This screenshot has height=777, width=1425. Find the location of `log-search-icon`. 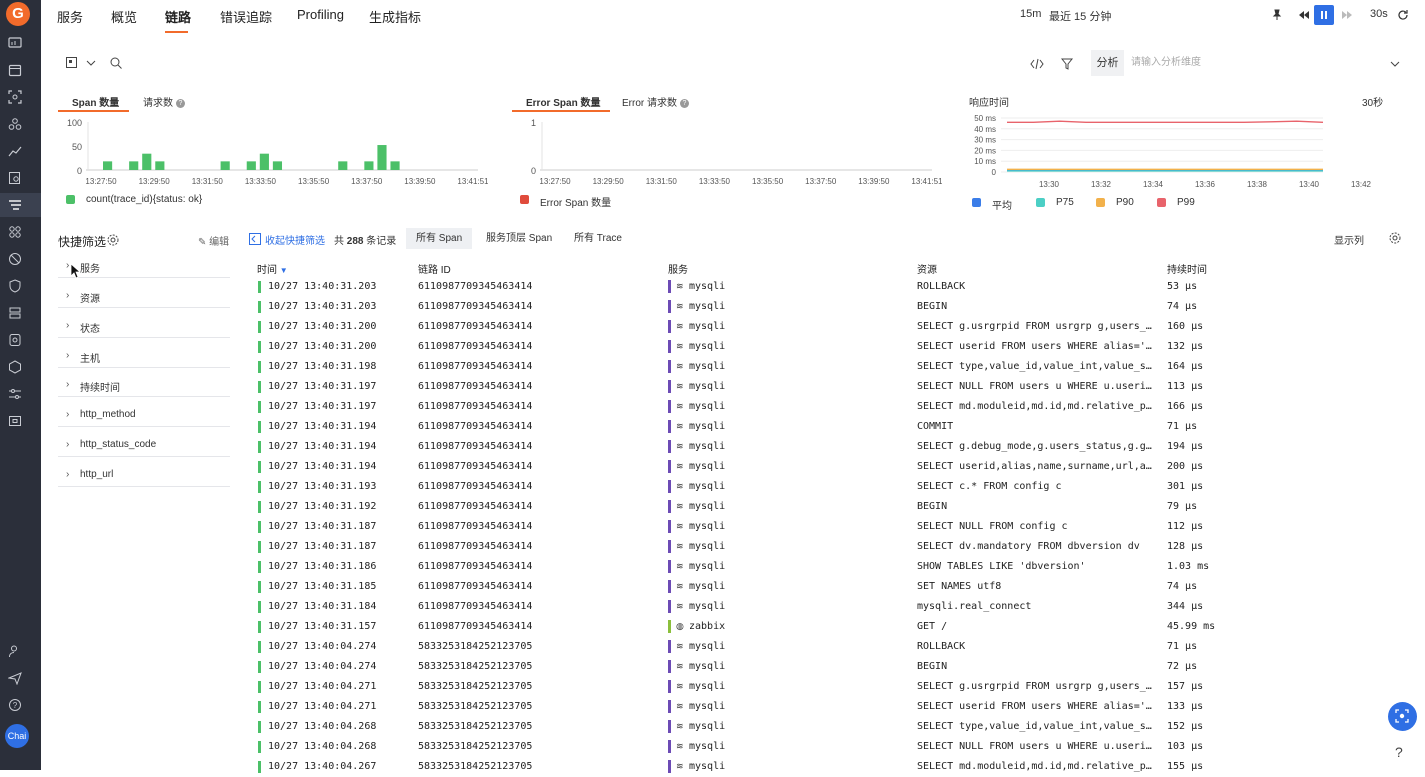

log-search-icon is located at coordinates (15, 178).